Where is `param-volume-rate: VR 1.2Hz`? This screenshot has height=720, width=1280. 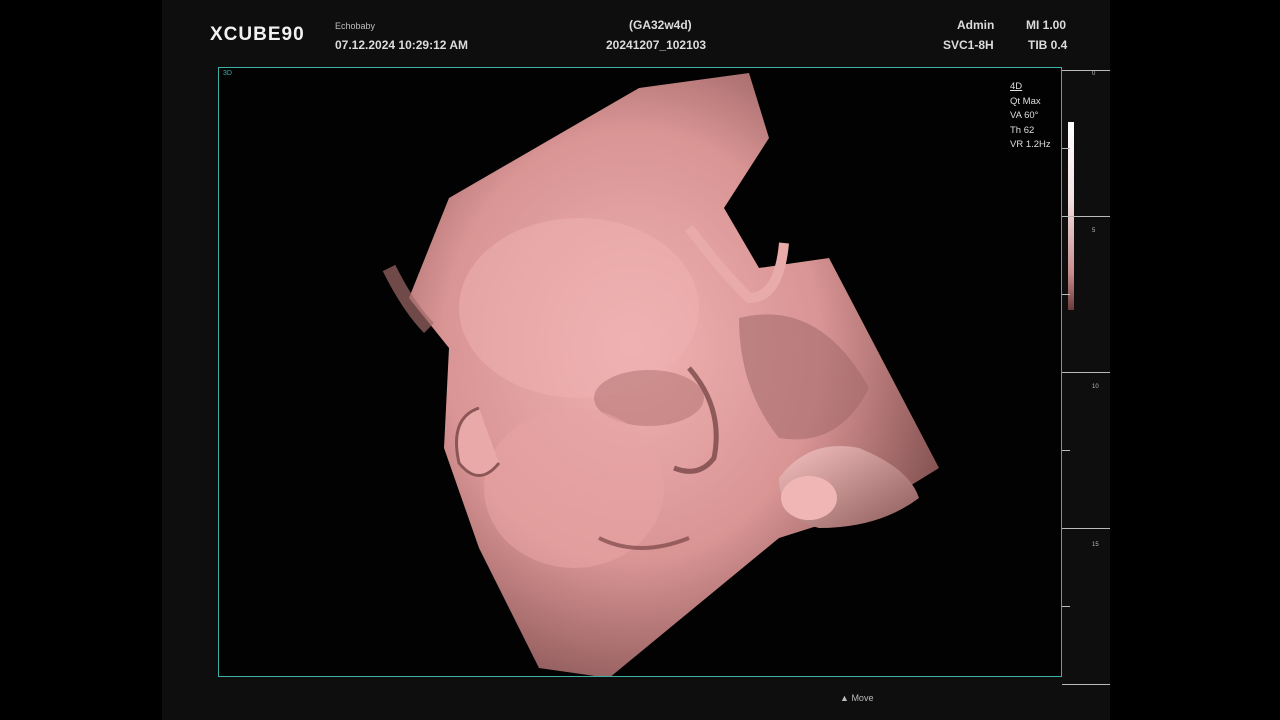 param-volume-rate: VR 1.2Hz is located at coordinates (1030, 144).